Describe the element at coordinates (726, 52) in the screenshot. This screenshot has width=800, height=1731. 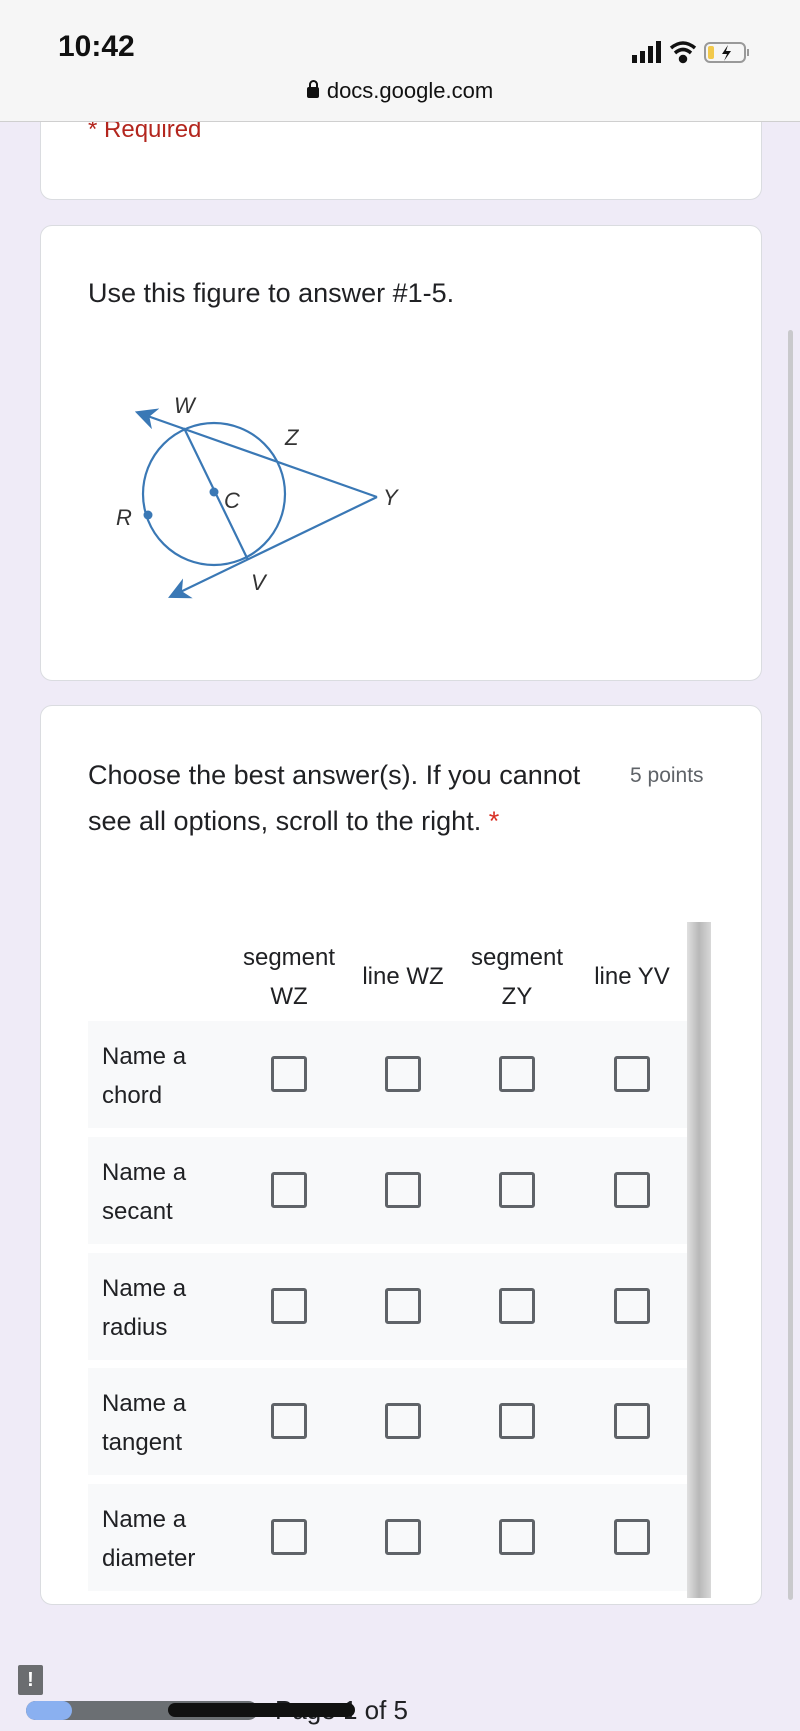
I see `battery-icon` at that location.